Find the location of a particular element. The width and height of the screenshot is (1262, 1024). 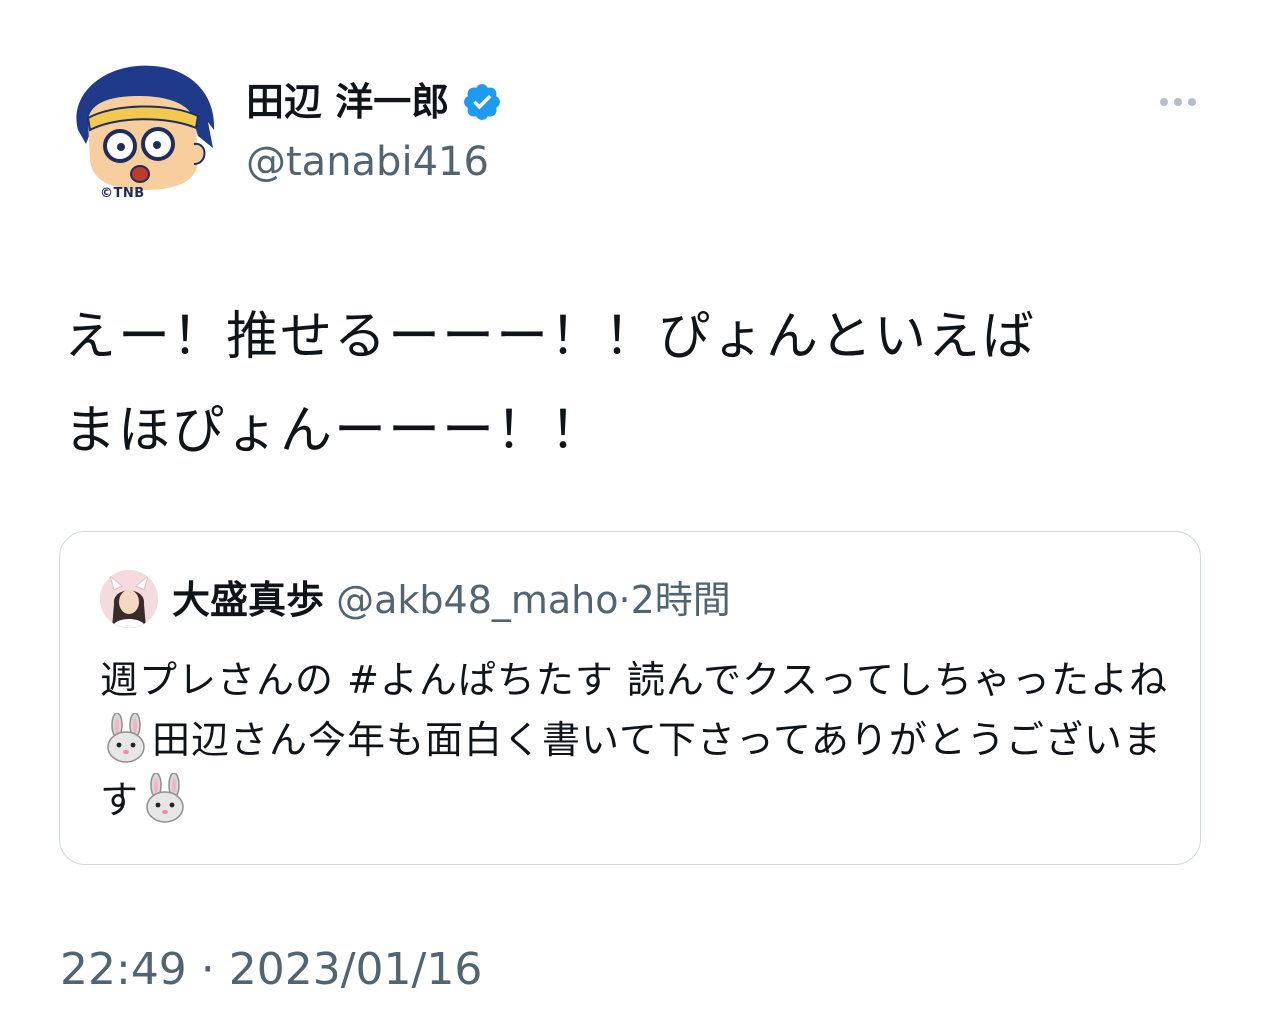

profile-photo-icon is located at coordinates (129, 599).